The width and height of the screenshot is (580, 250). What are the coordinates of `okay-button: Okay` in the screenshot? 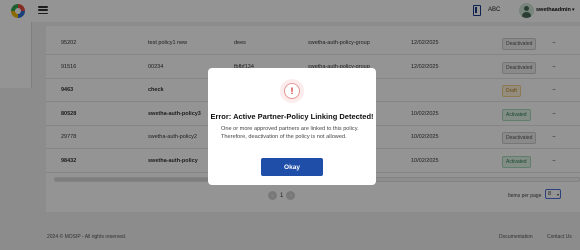 It's located at (292, 167).